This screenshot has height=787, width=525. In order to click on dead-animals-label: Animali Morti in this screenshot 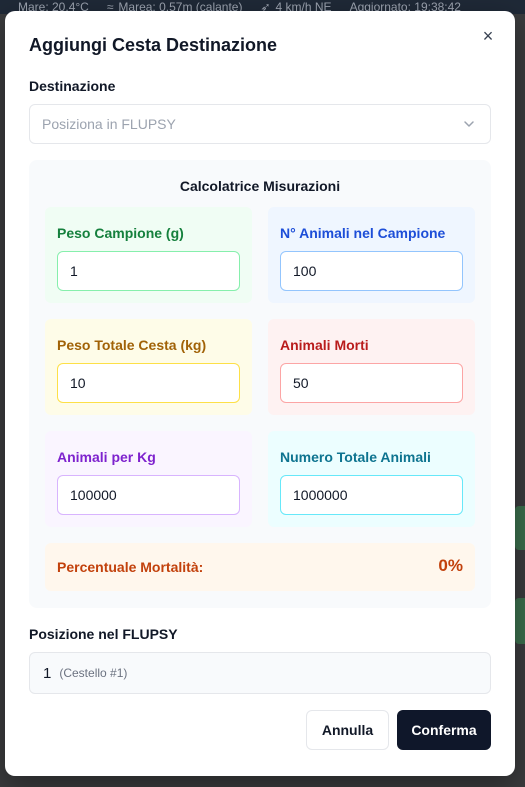, I will do `click(324, 345)`.